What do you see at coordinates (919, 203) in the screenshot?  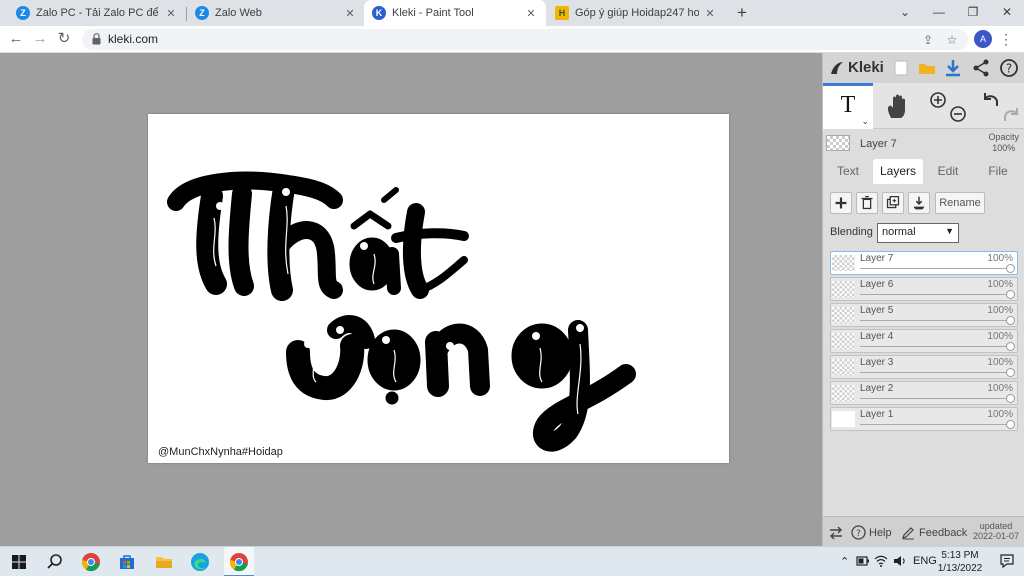 I see `merge-layer-icon` at bounding box center [919, 203].